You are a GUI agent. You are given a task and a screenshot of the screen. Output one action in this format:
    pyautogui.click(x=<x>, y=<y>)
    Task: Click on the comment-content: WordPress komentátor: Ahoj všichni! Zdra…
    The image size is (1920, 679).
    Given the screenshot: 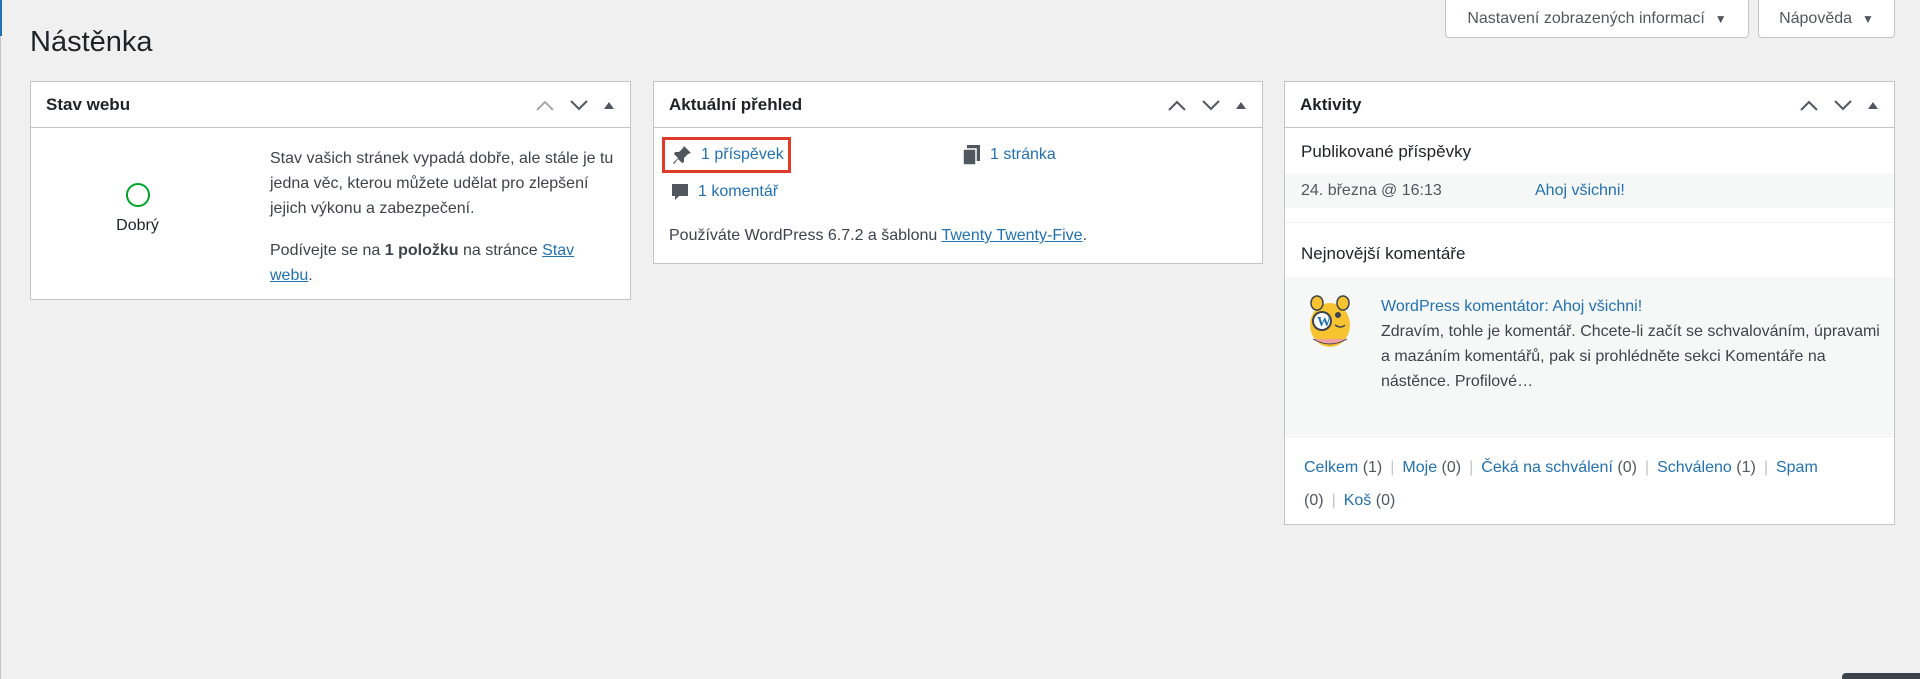 What is the action you would take?
    pyautogui.click(x=1631, y=344)
    